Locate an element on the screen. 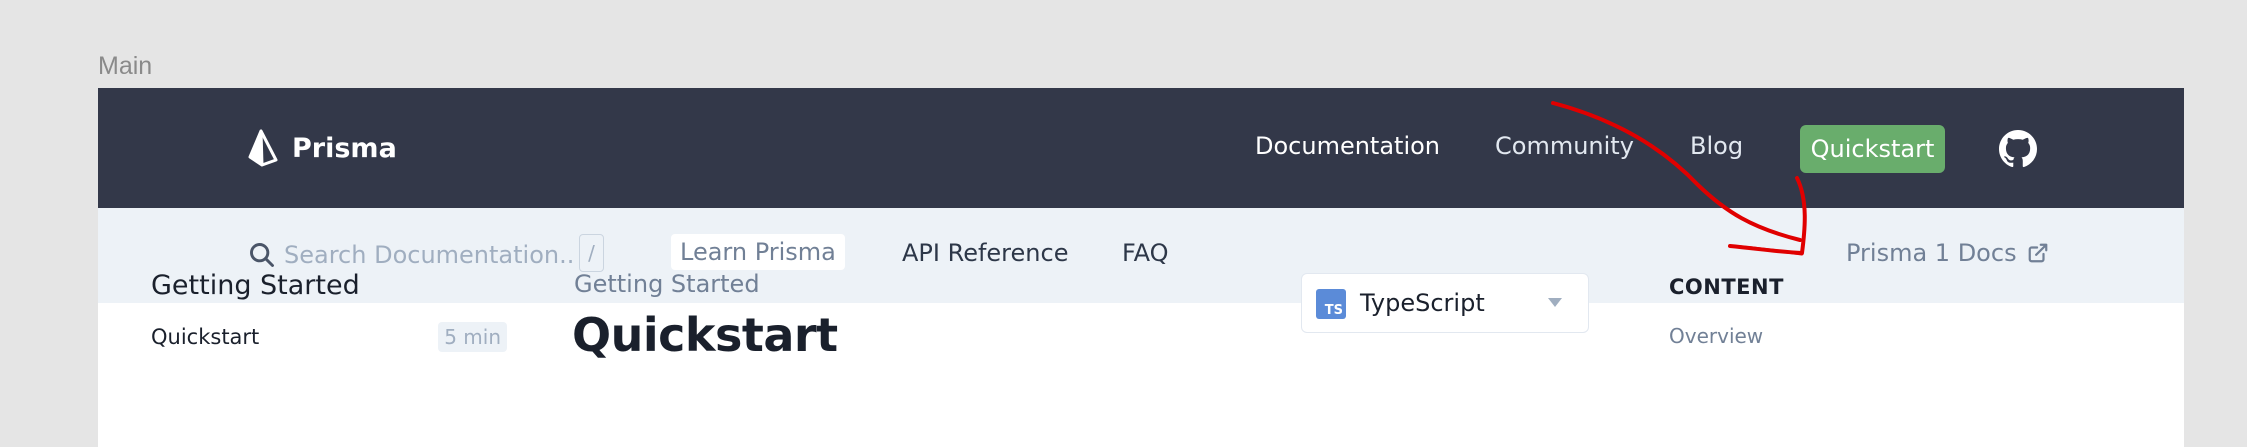 The height and width of the screenshot is (447, 2247). prisma-logo-icon is located at coordinates (263, 148).